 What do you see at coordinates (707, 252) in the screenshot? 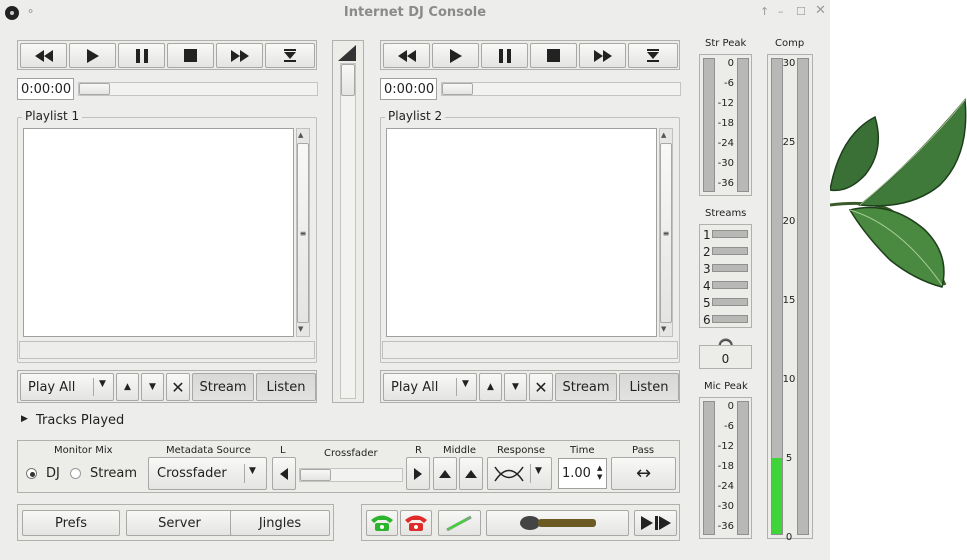
I see `stream-indicator: 2` at bounding box center [707, 252].